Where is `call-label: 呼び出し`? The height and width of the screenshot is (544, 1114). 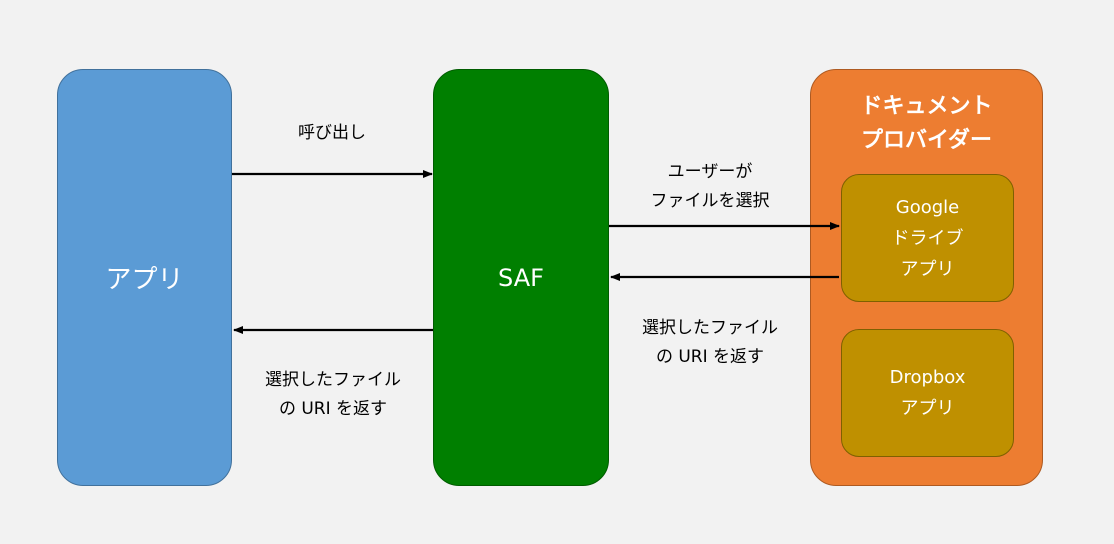 call-label: 呼び出し is located at coordinates (332, 133).